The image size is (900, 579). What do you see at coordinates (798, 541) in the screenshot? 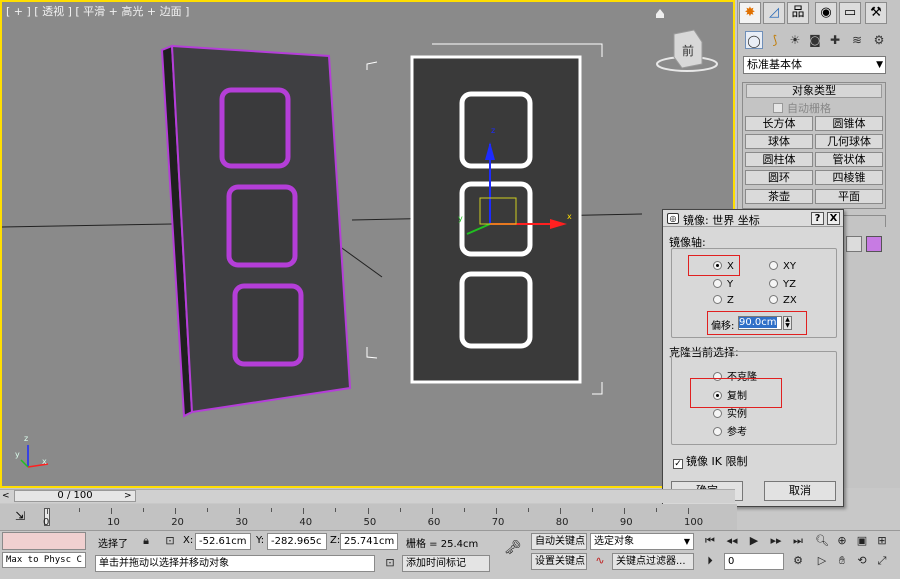
I see `go-to-end-icon: ⏭` at bounding box center [798, 541].